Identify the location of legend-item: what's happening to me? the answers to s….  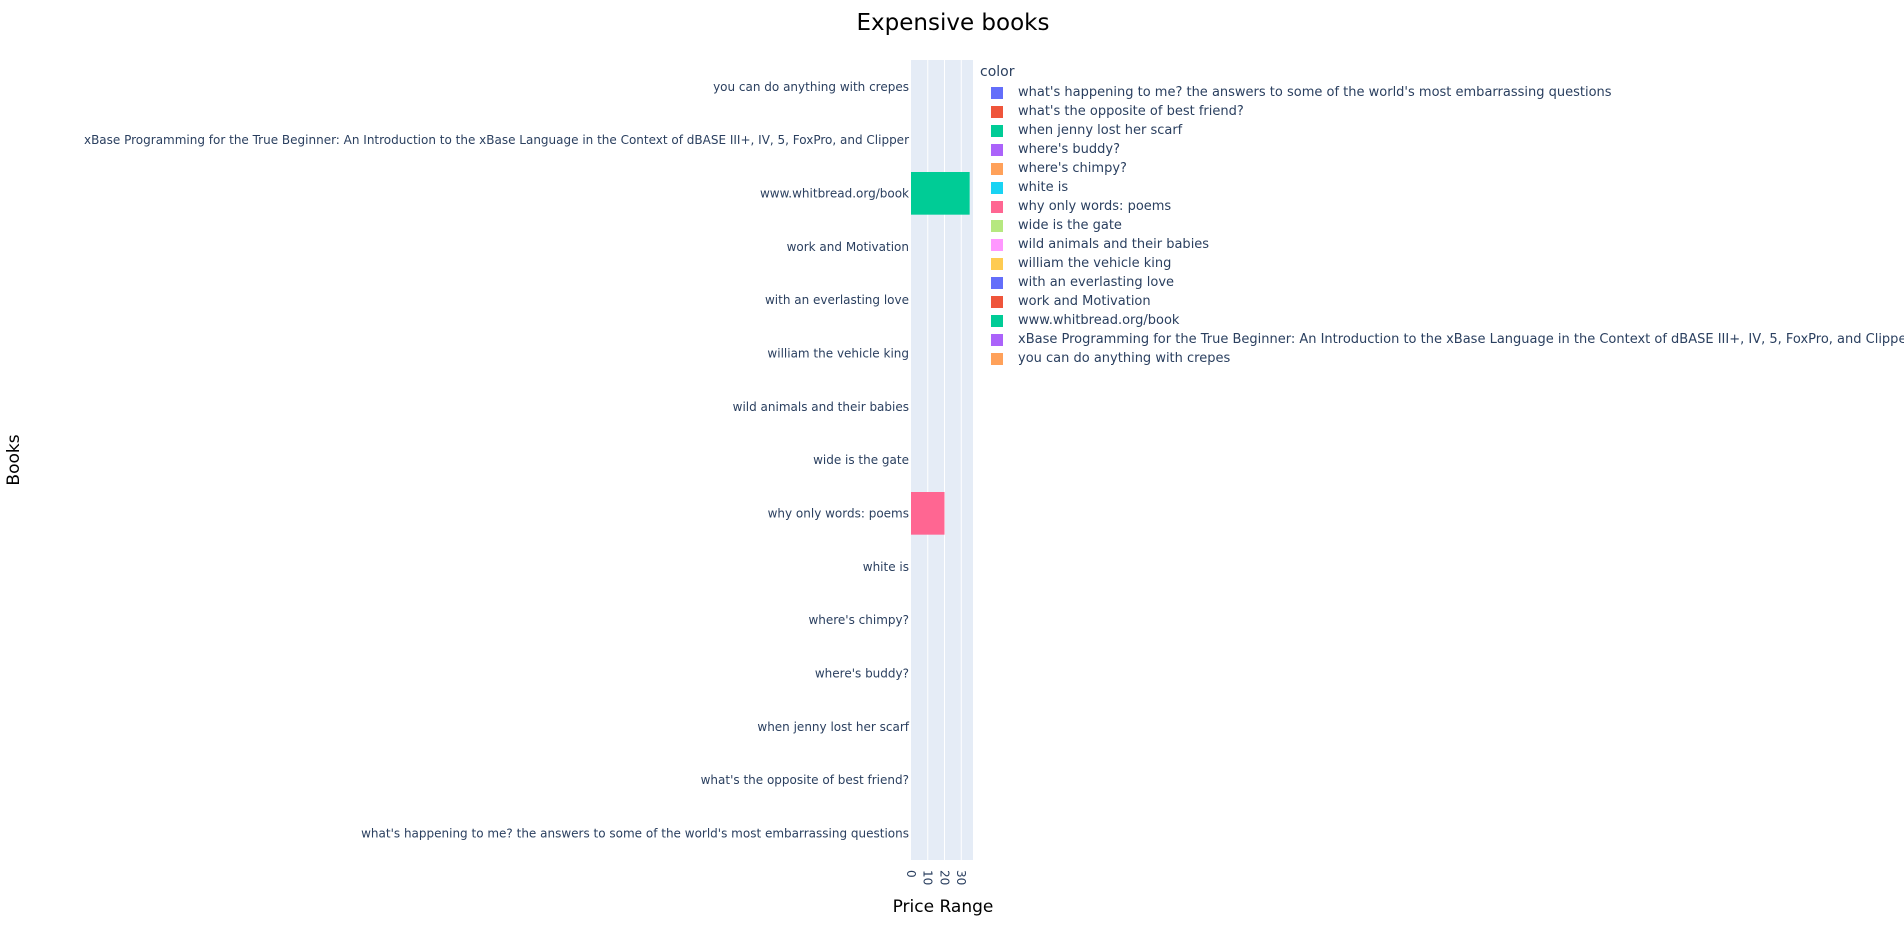
(1447, 92).